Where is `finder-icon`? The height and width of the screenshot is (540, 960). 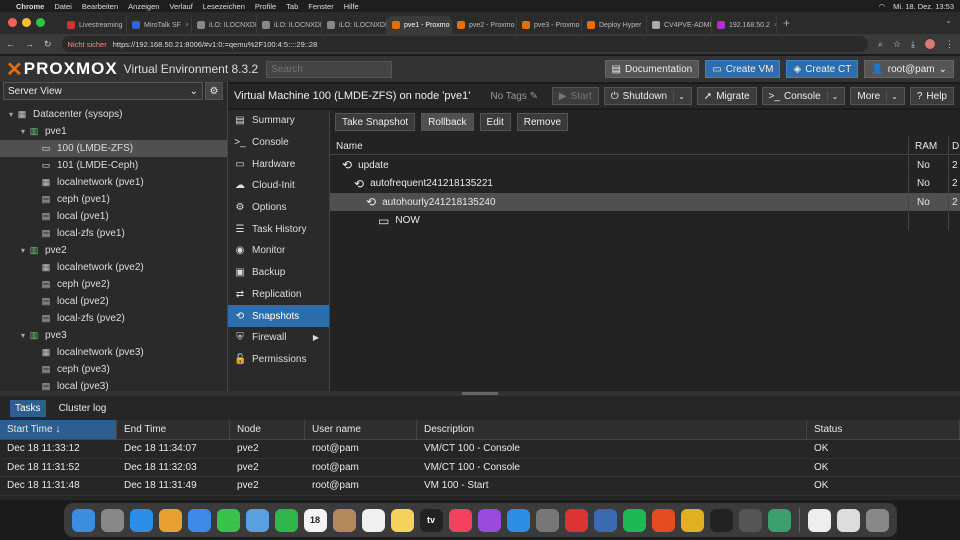 finder-icon is located at coordinates (83, 520).